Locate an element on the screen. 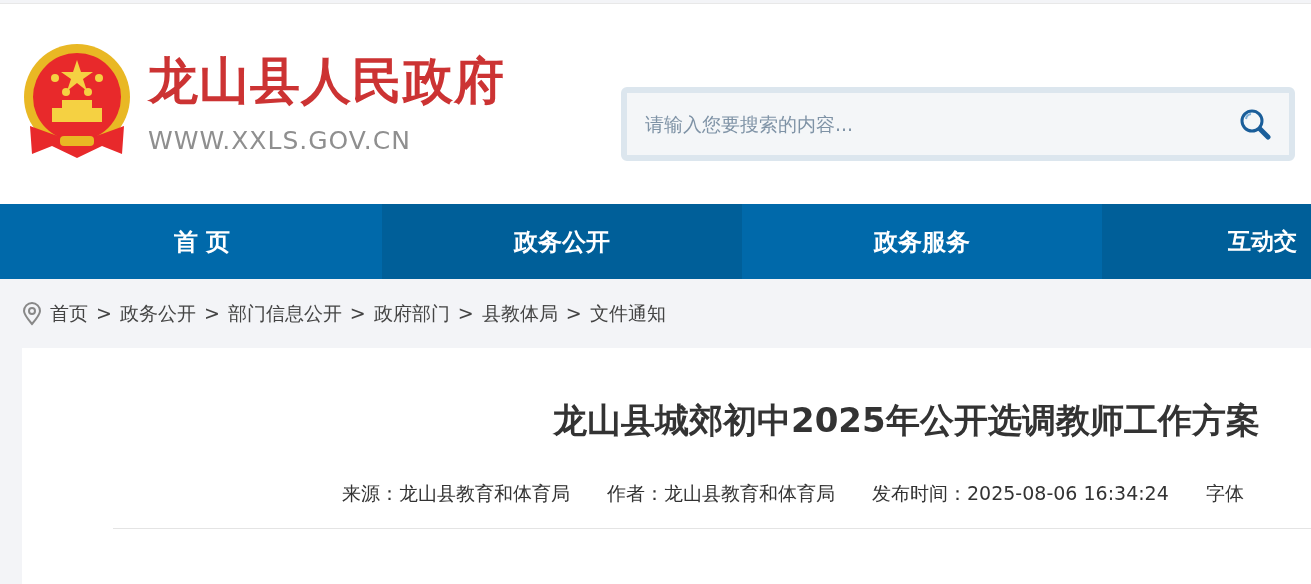  article-title: 龙山县城郊初中2025年公开选调教师工作方案 is located at coordinates (906, 420).